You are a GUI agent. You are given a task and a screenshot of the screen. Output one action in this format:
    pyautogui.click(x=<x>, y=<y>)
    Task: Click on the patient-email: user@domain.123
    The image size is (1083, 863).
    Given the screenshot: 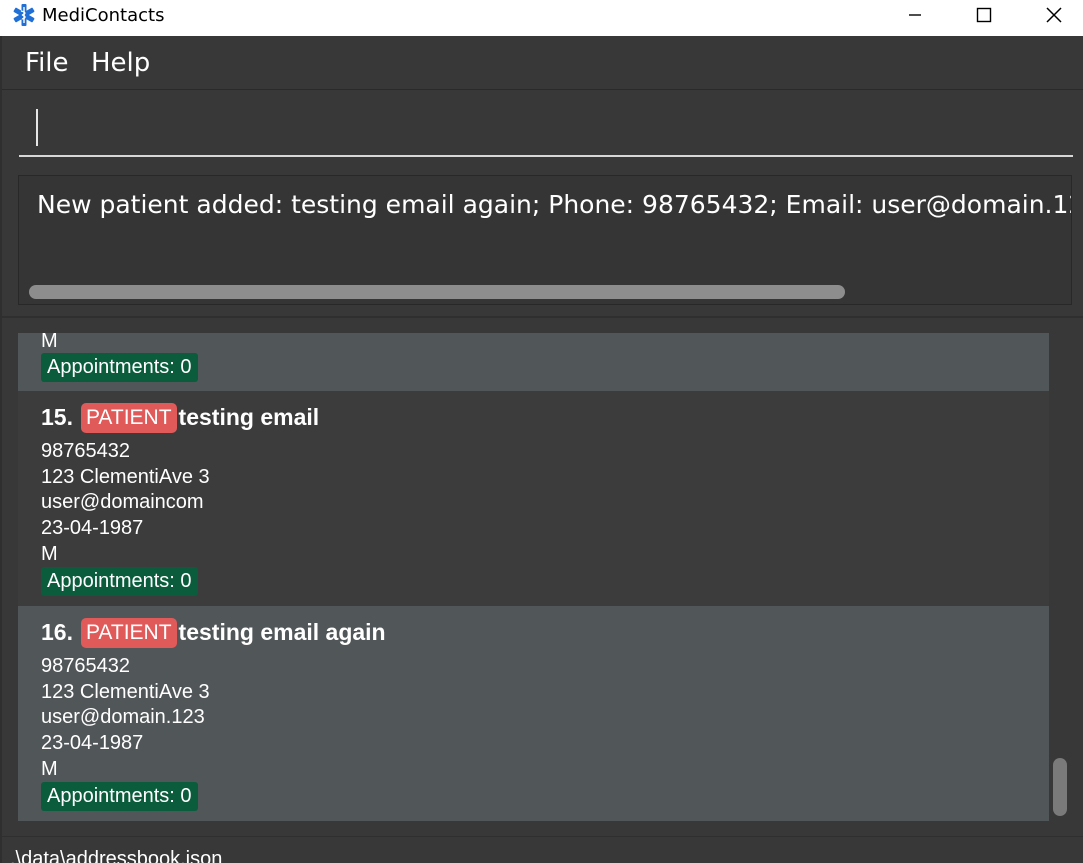 What is the action you would take?
    pyautogui.click(x=123, y=717)
    